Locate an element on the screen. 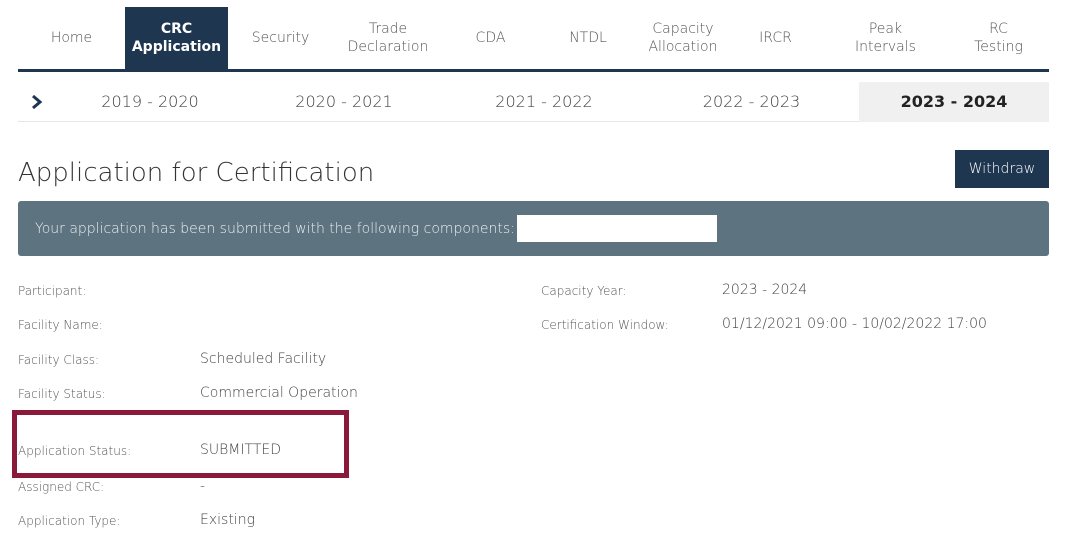  tab-peak-intervals: Peak Intervals is located at coordinates (885, 38).